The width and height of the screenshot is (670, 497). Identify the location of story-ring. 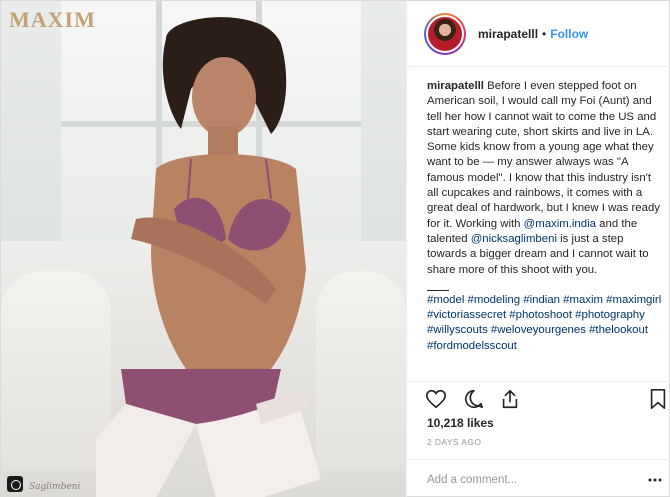
(445, 33).